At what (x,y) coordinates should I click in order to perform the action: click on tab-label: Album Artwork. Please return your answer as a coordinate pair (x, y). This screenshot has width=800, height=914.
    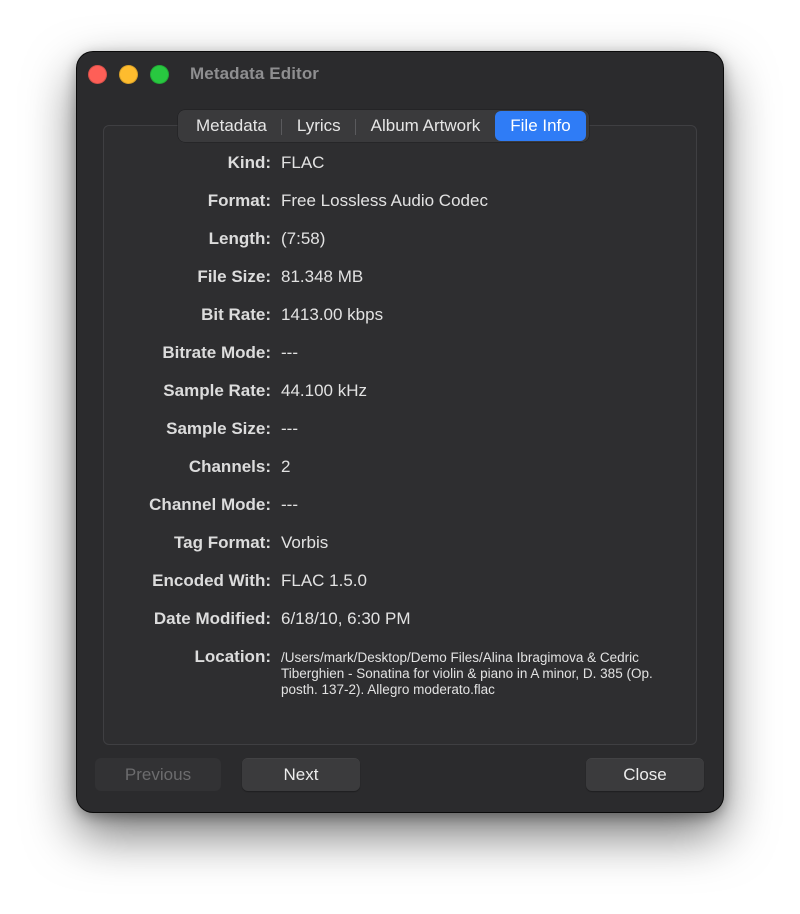
    Looking at the image, I should click on (425, 125).